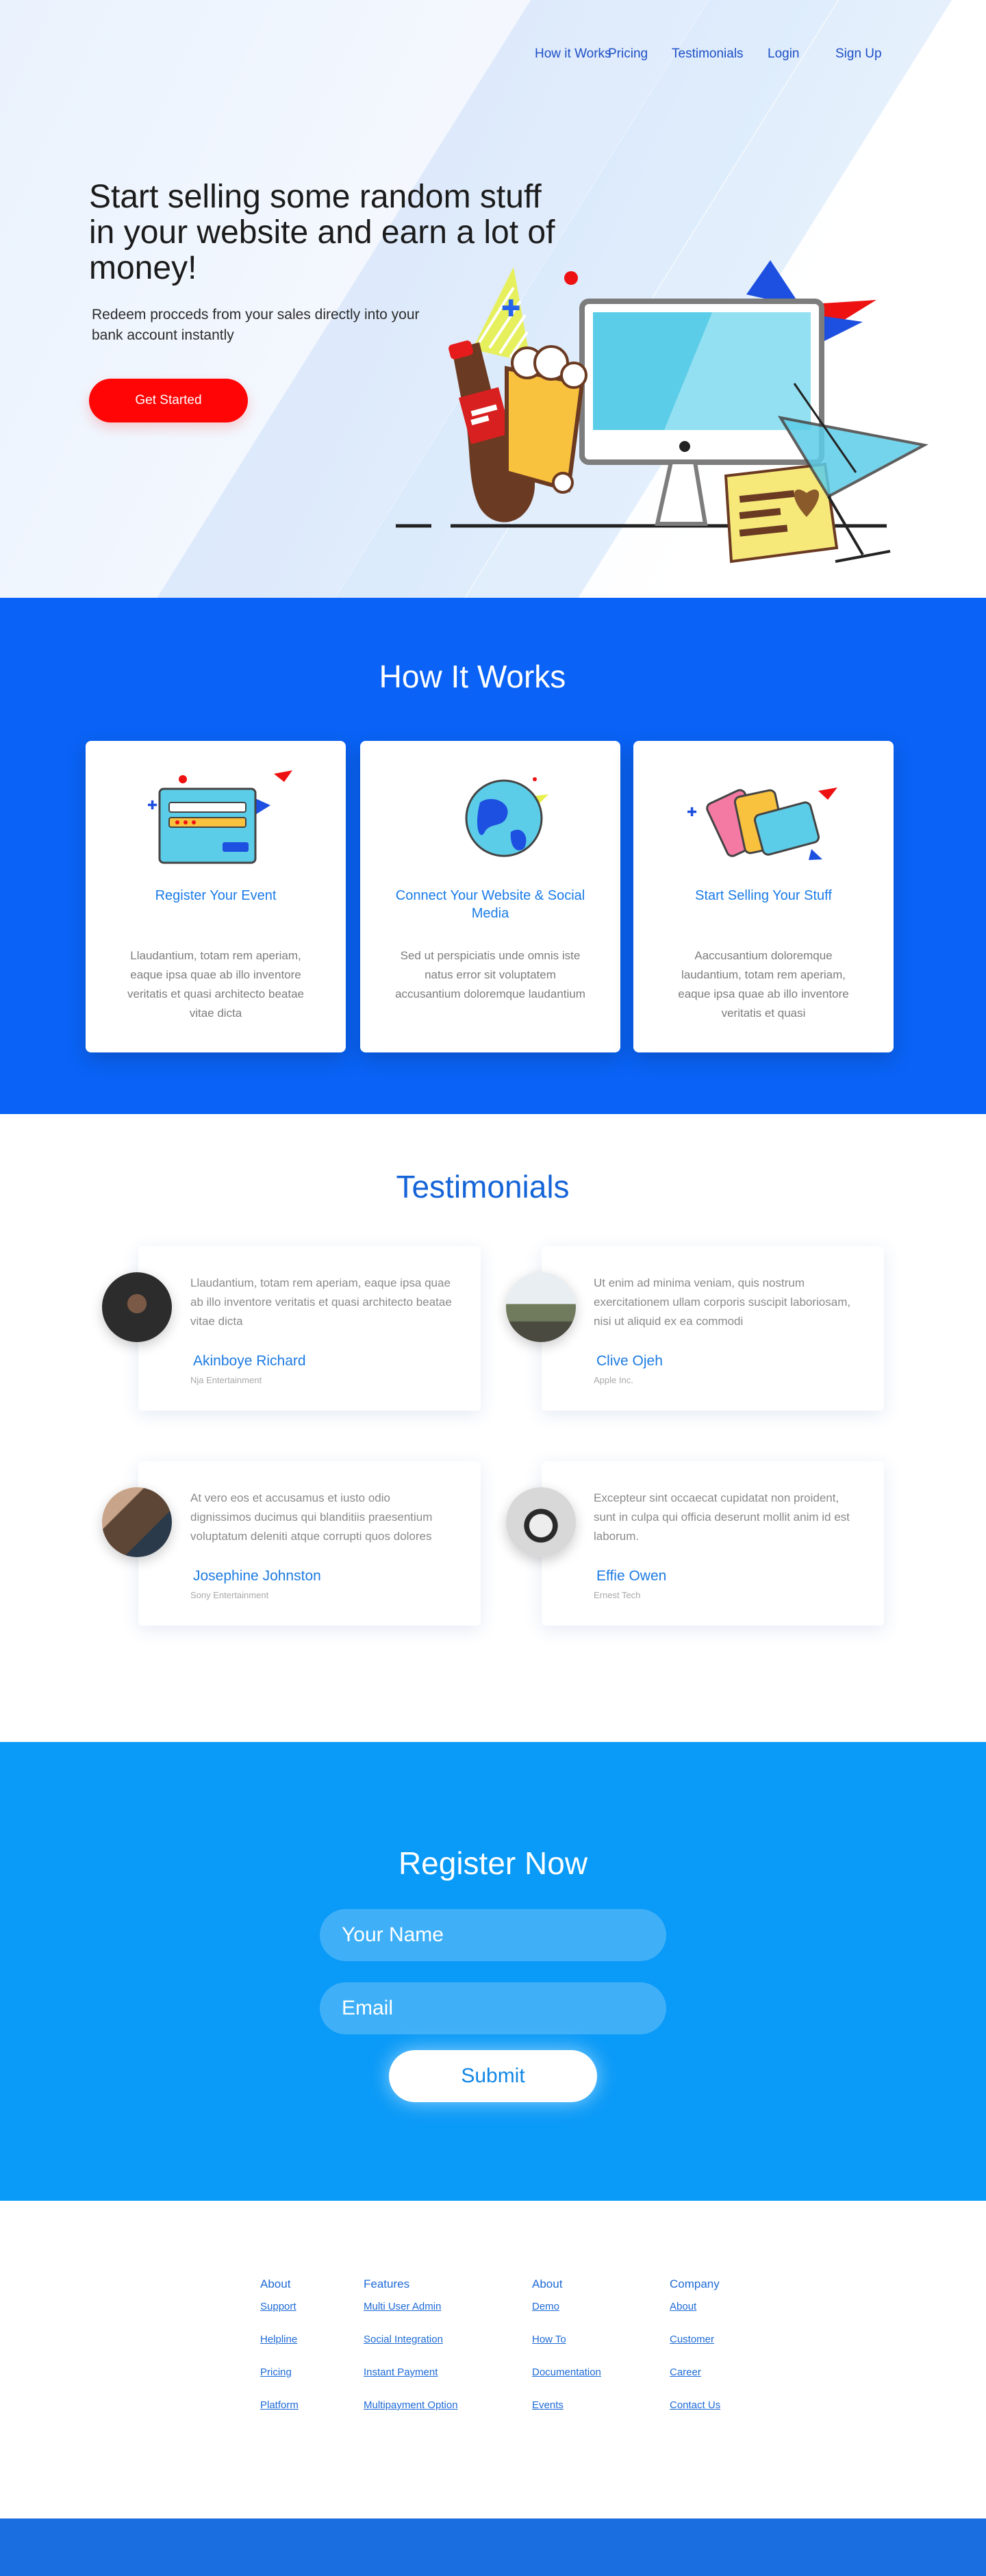 This screenshot has height=2576, width=986. Describe the element at coordinates (493, 1863) in the screenshot. I see `register-title: Register Now` at that location.